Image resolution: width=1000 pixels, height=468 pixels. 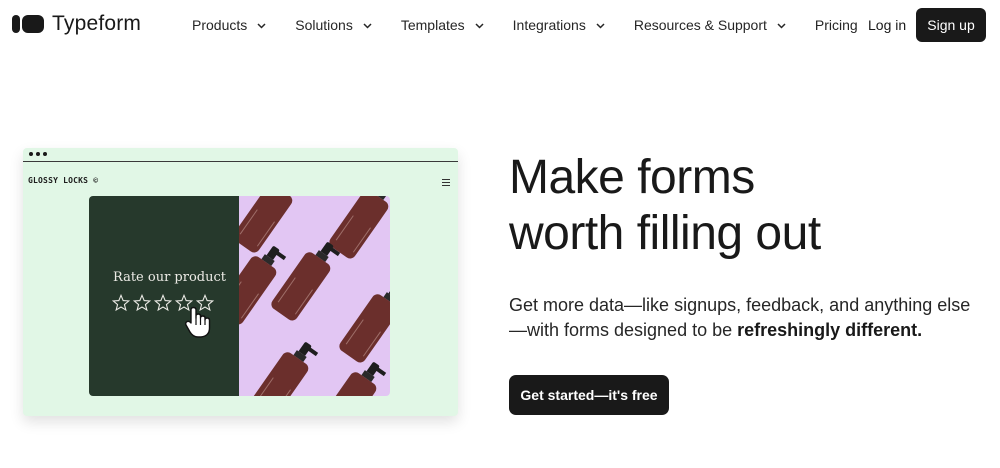 What do you see at coordinates (632, 177) in the screenshot?
I see `hero-title-line: Make forms` at bounding box center [632, 177].